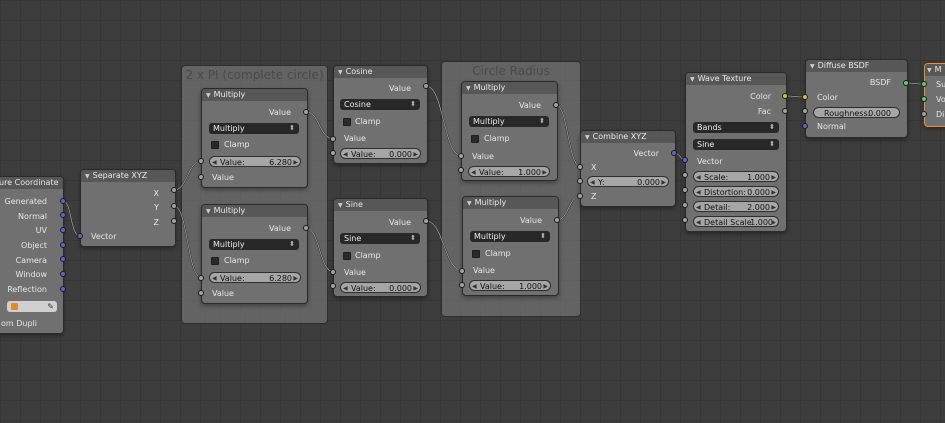 Image resolution: width=945 pixels, height=423 pixels. What do you see at coordinates (333, 272) in the screenshot?
I see `socket-sine-in-a` at bounding box center [333, 272].